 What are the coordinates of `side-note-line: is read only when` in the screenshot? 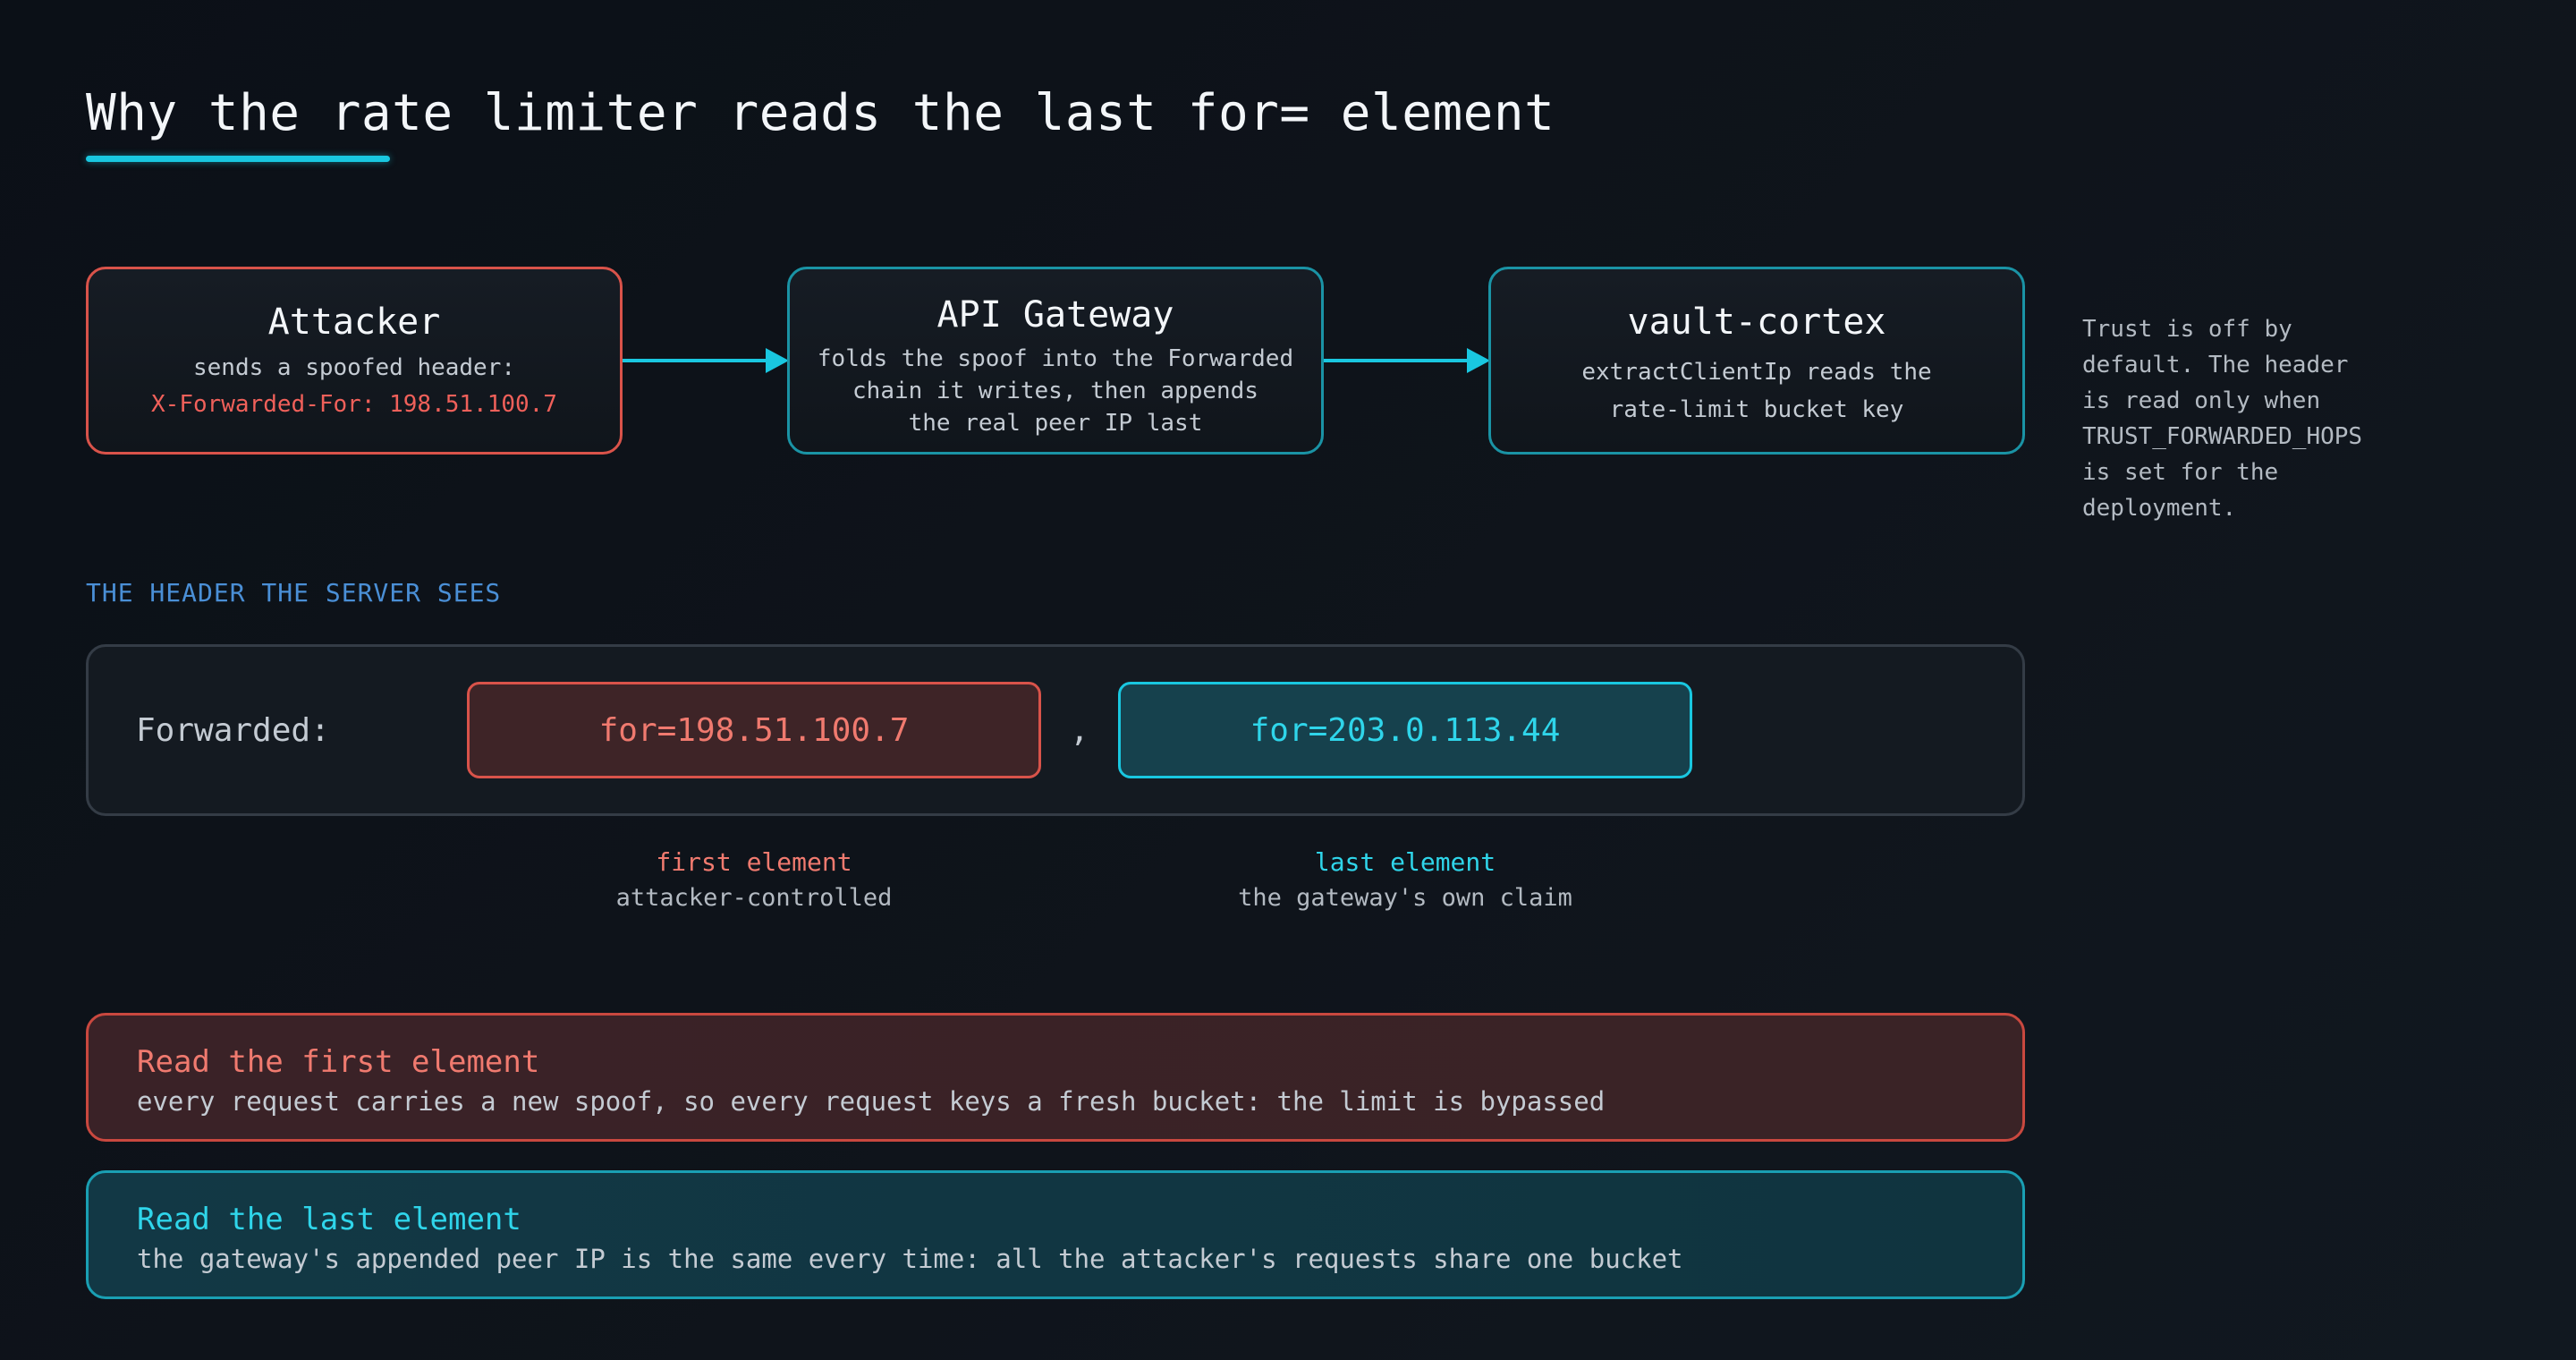 It's located at (2201, 400).